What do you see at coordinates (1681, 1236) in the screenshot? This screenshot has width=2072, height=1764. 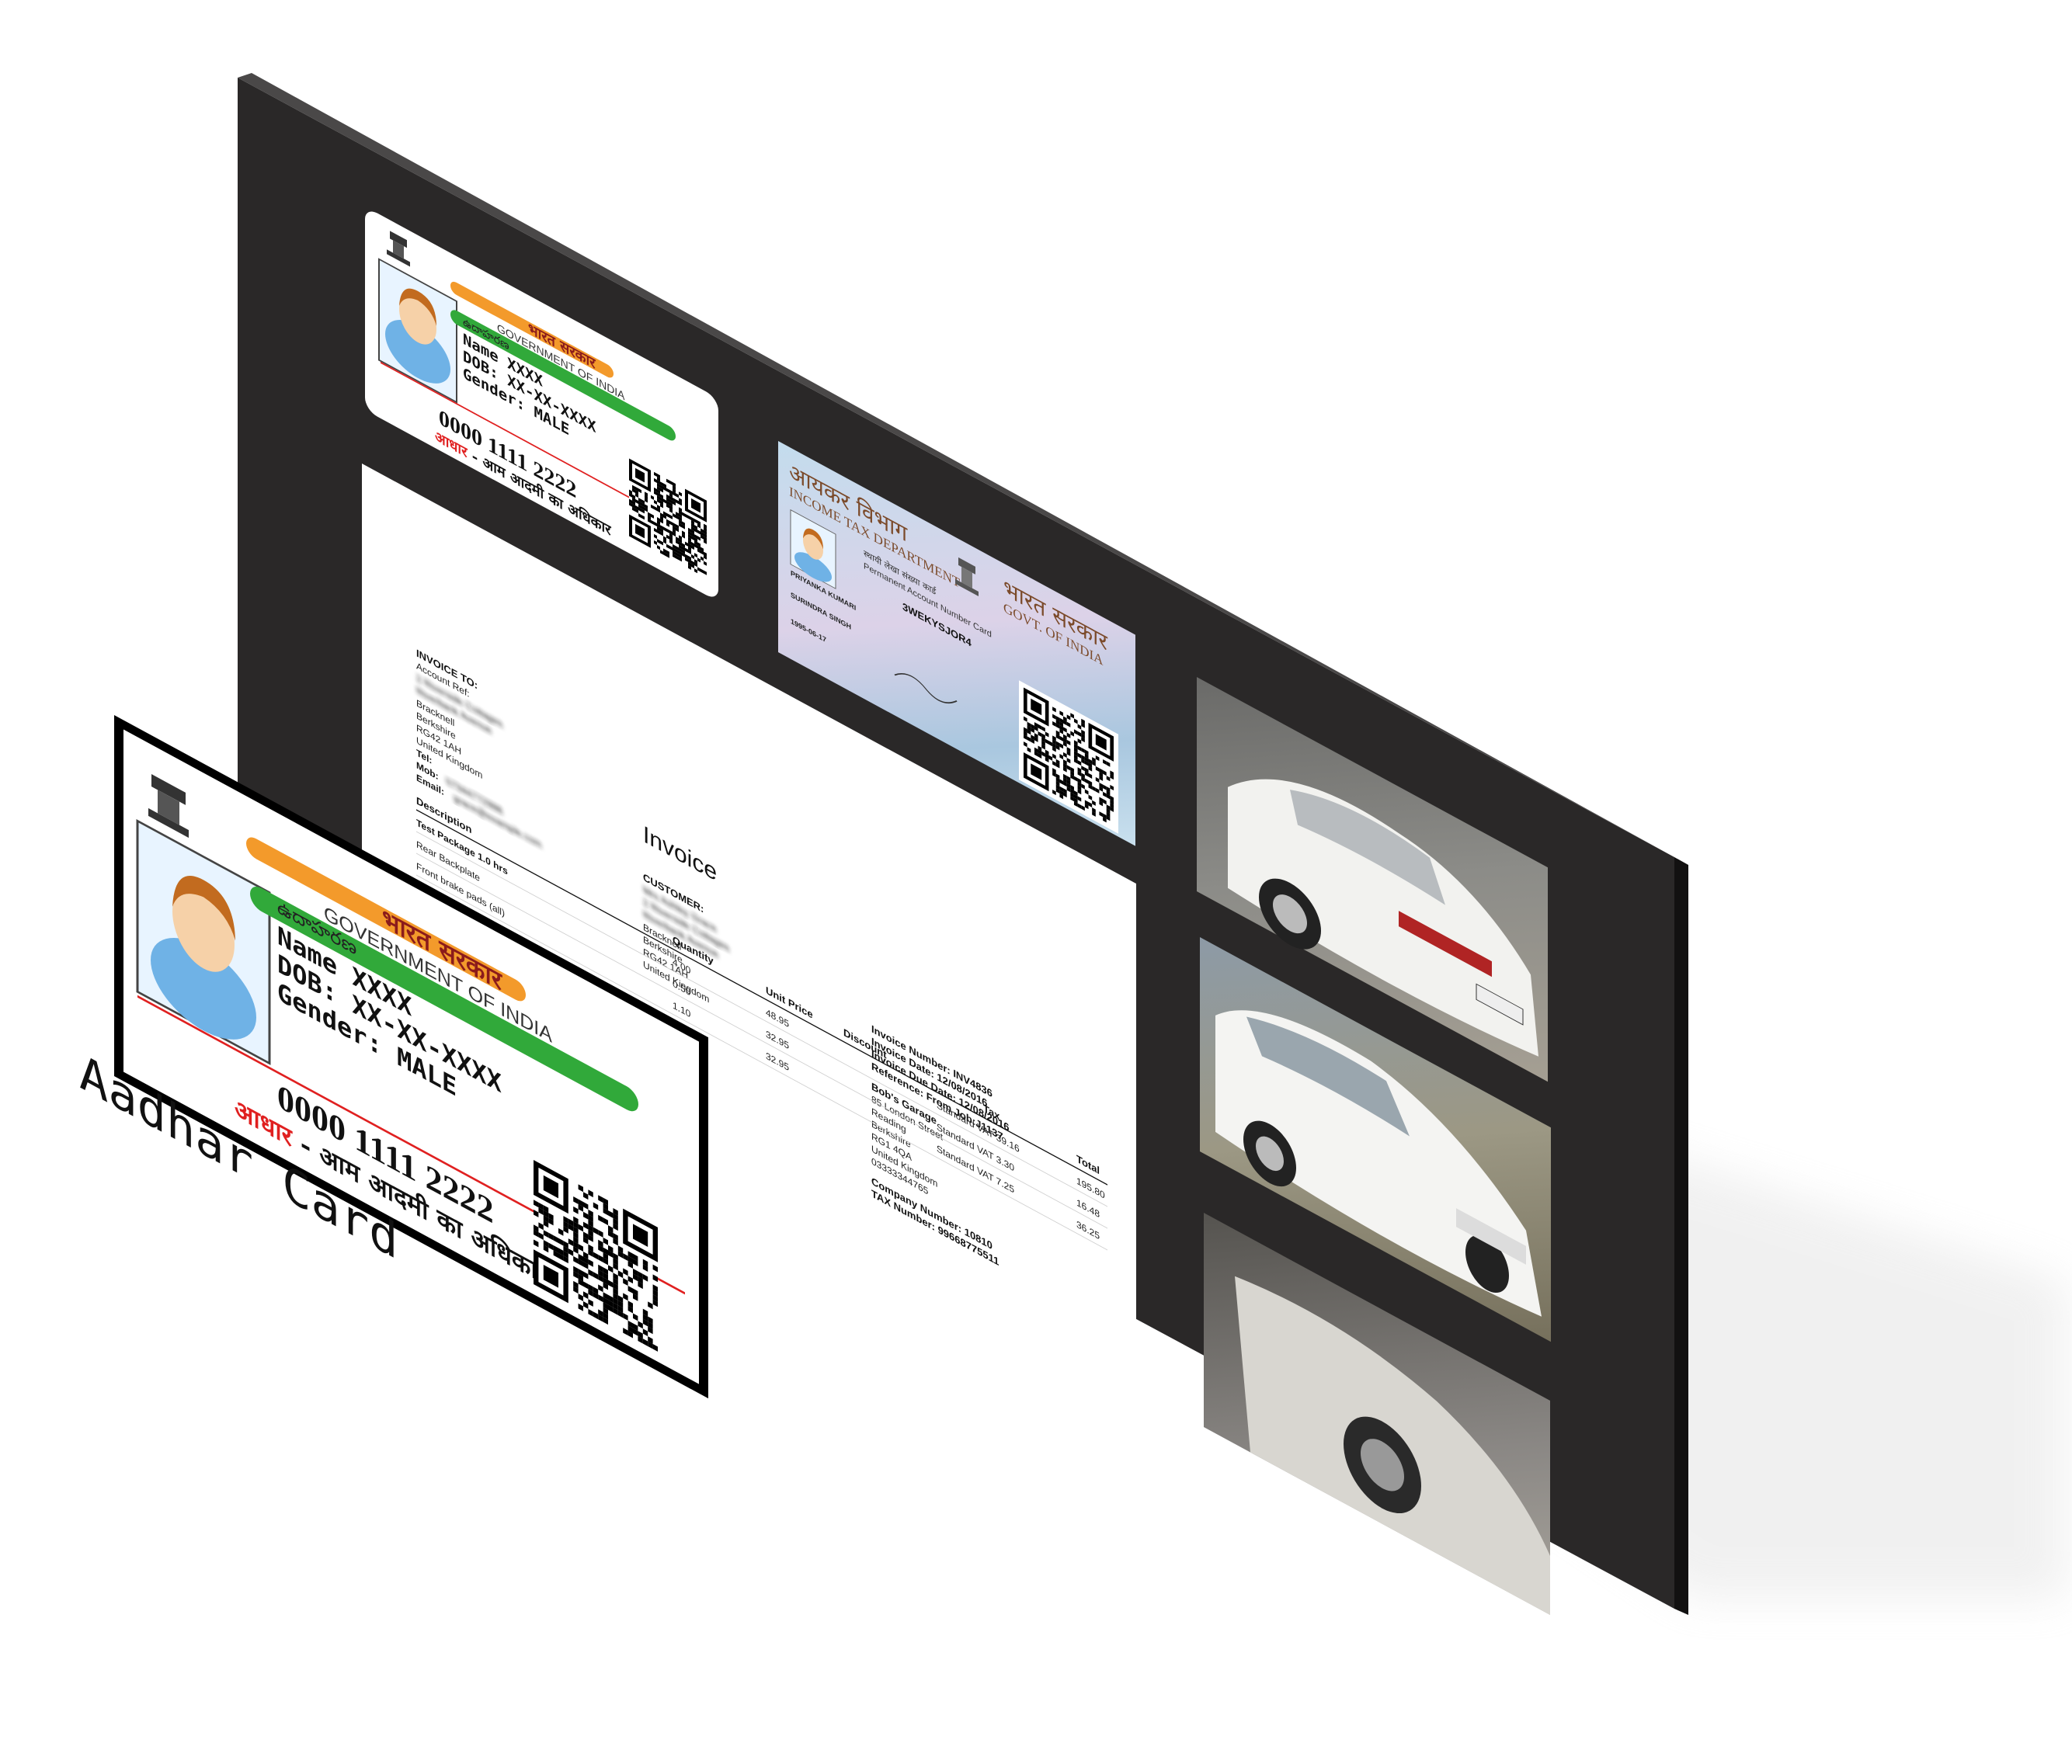 I see `board-side-edge` at bounding box center [1681, 1236].